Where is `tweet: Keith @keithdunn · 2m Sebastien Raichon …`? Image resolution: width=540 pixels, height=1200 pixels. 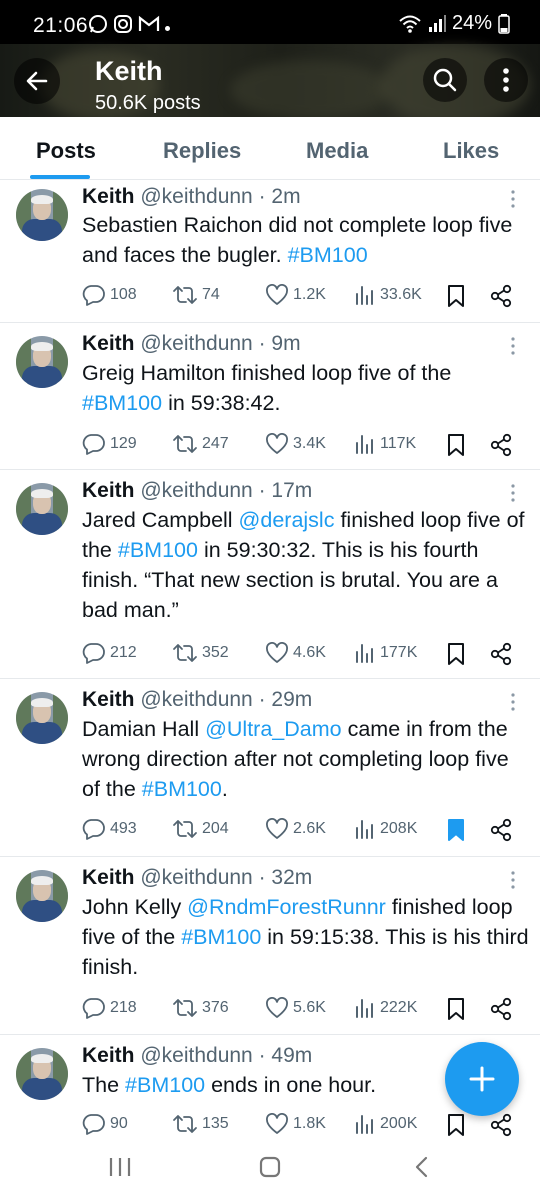 tweet: Keith @keithdunn · 2m Sebastien Raichon … is located at coordinates (270, 252).